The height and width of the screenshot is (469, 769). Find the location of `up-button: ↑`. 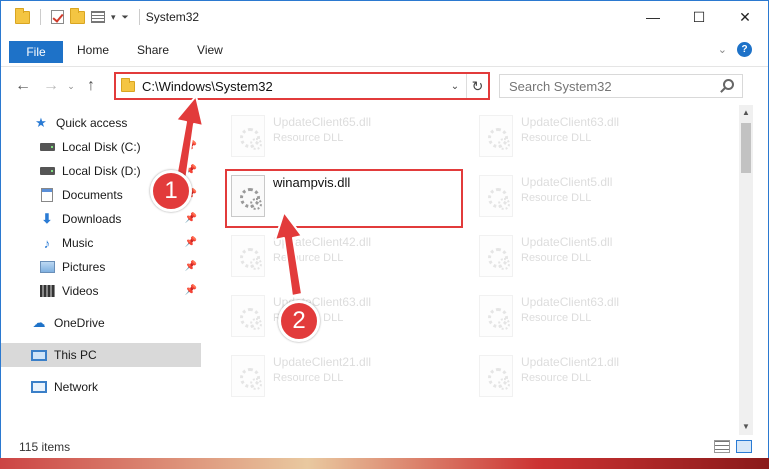

up-button: ↑ is located at coordinates (91, 86).